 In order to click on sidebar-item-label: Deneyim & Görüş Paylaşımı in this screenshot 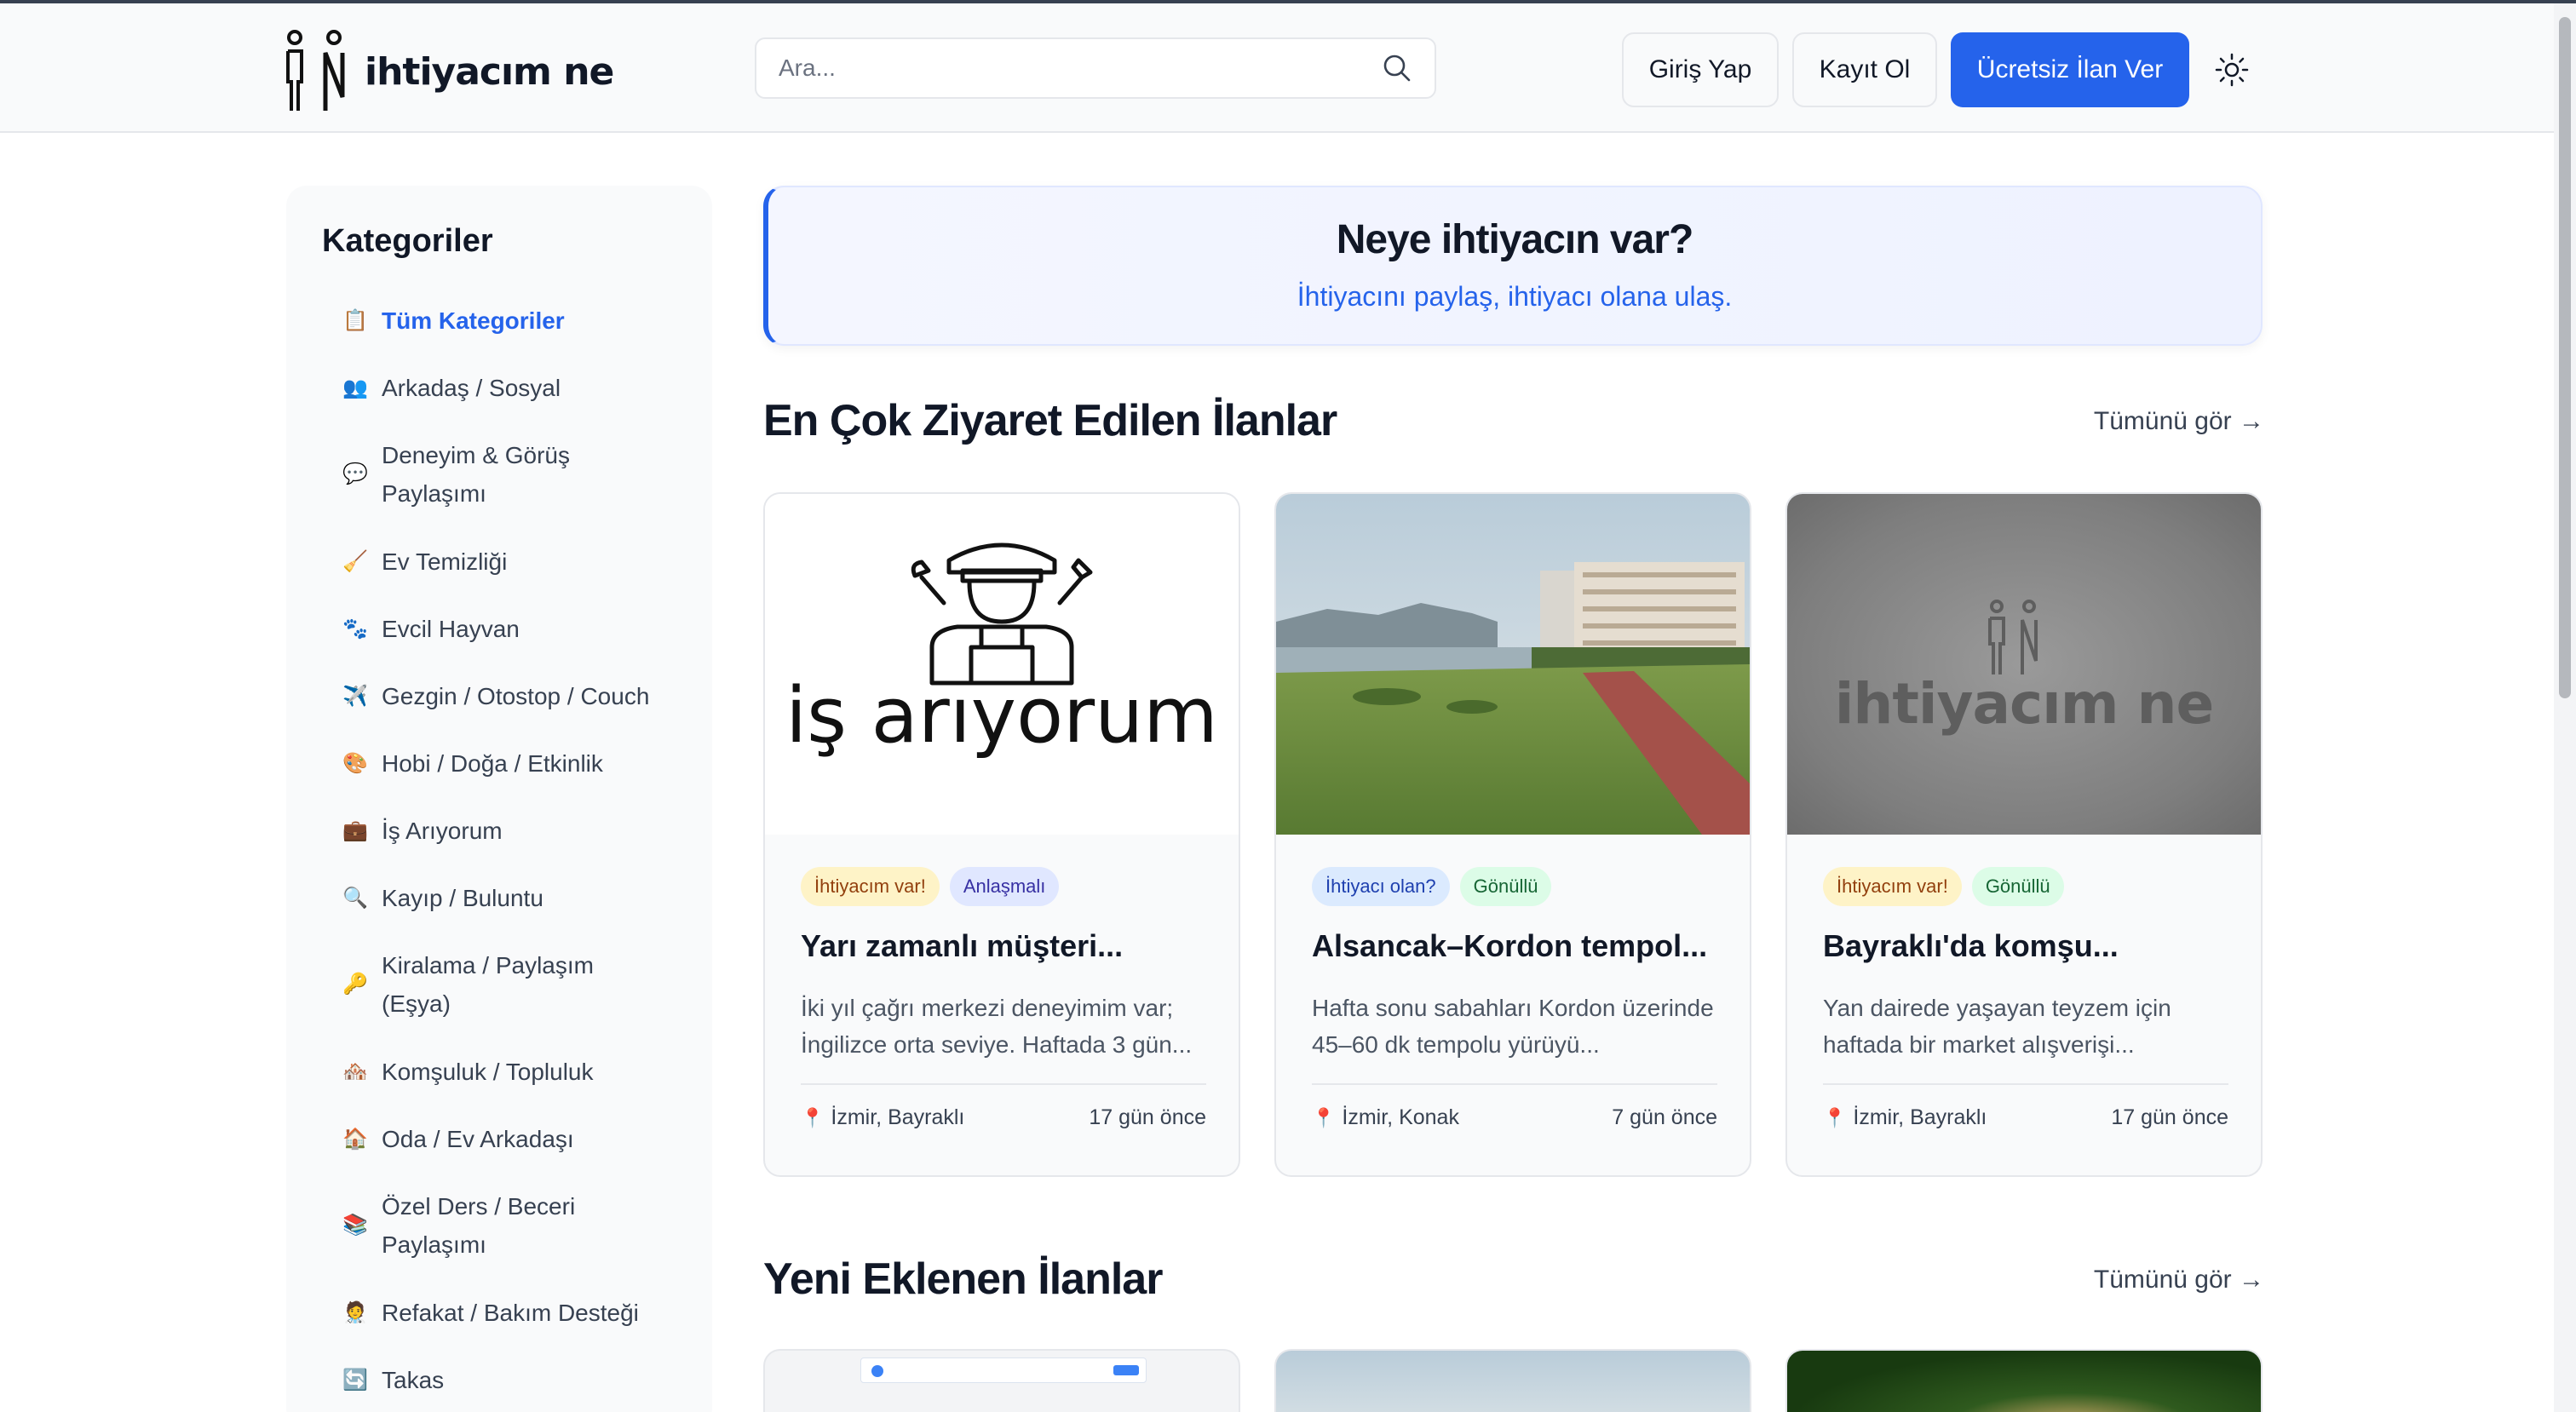, I will do `click(476, 474)`.